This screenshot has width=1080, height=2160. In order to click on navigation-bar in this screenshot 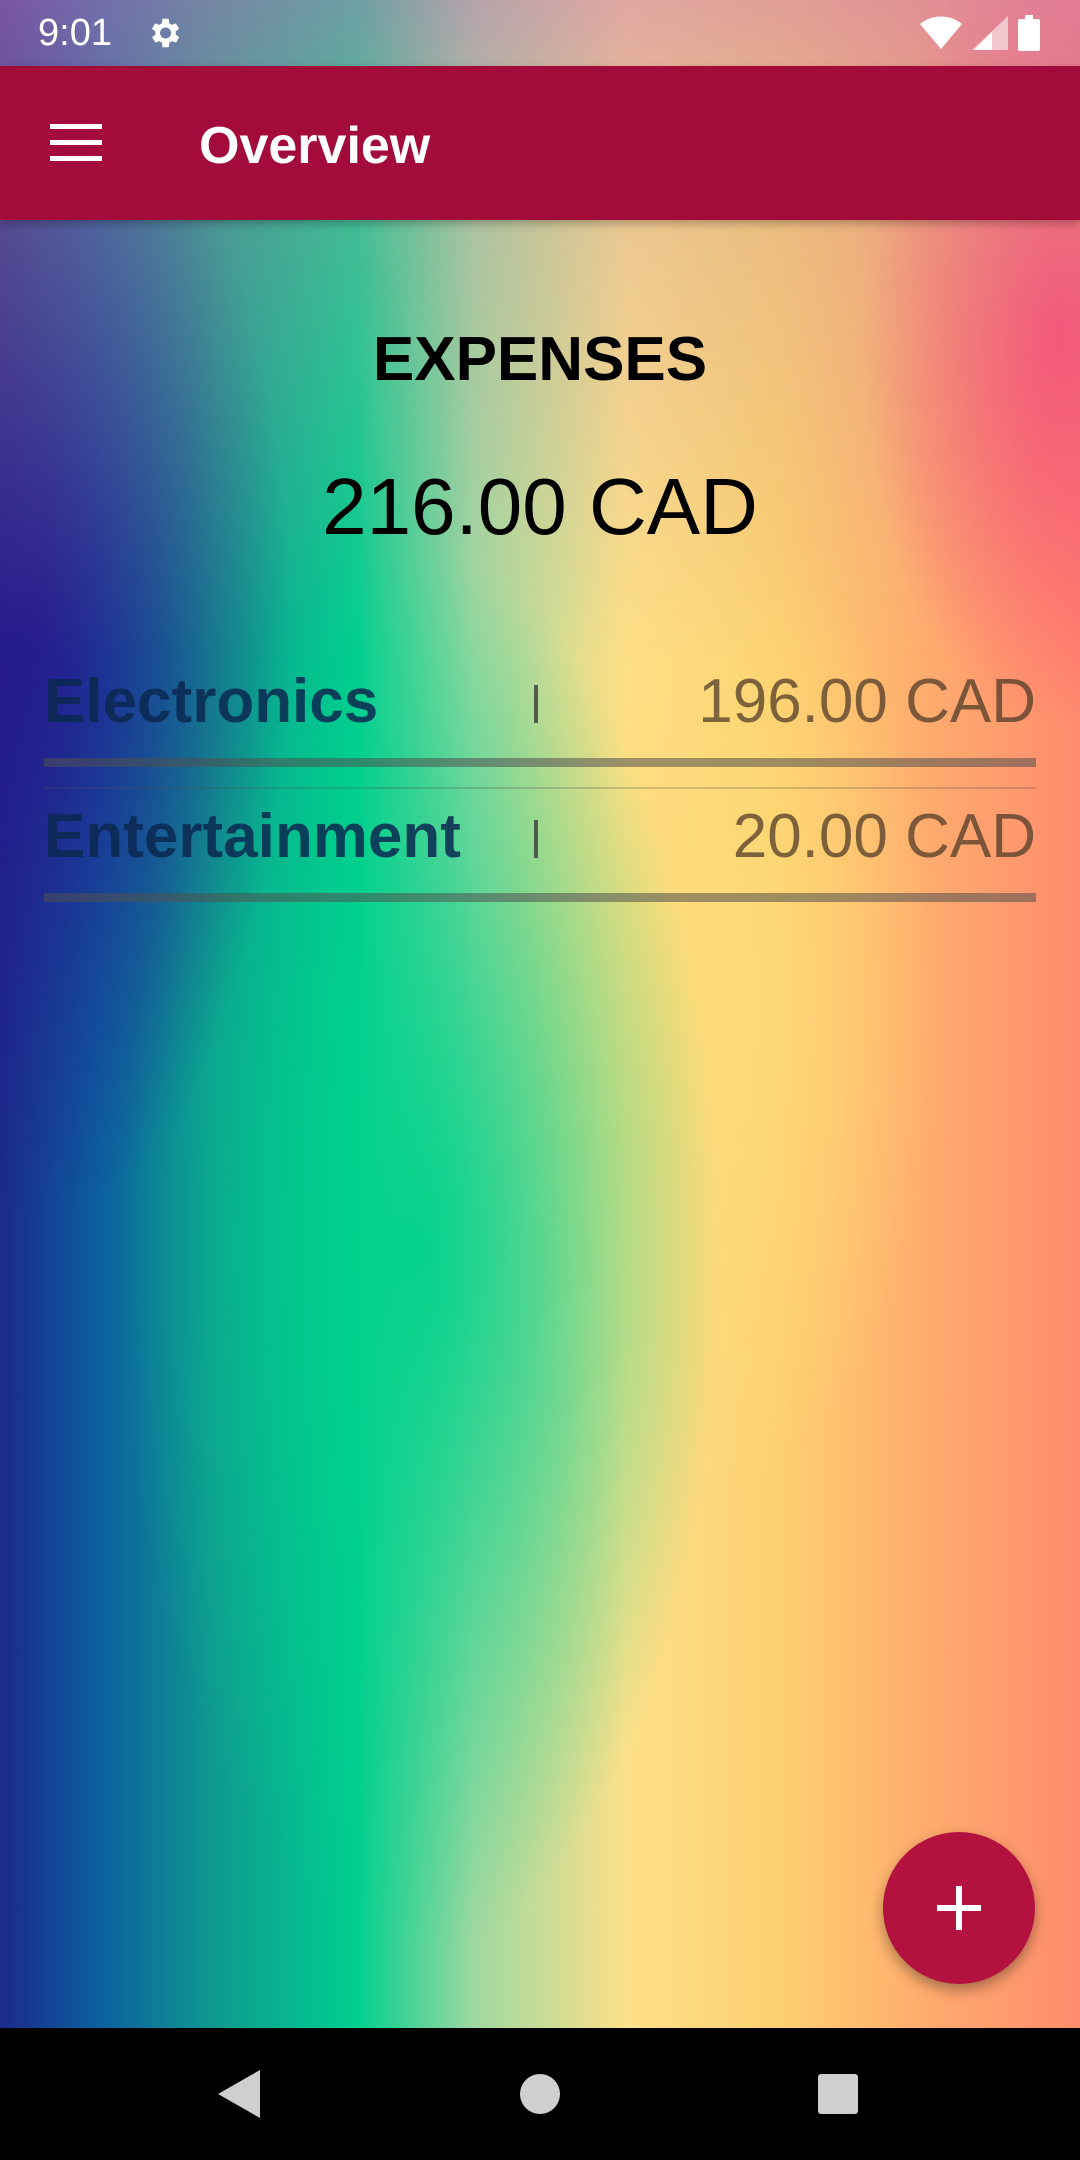, I will do `click(540, 2094)`.